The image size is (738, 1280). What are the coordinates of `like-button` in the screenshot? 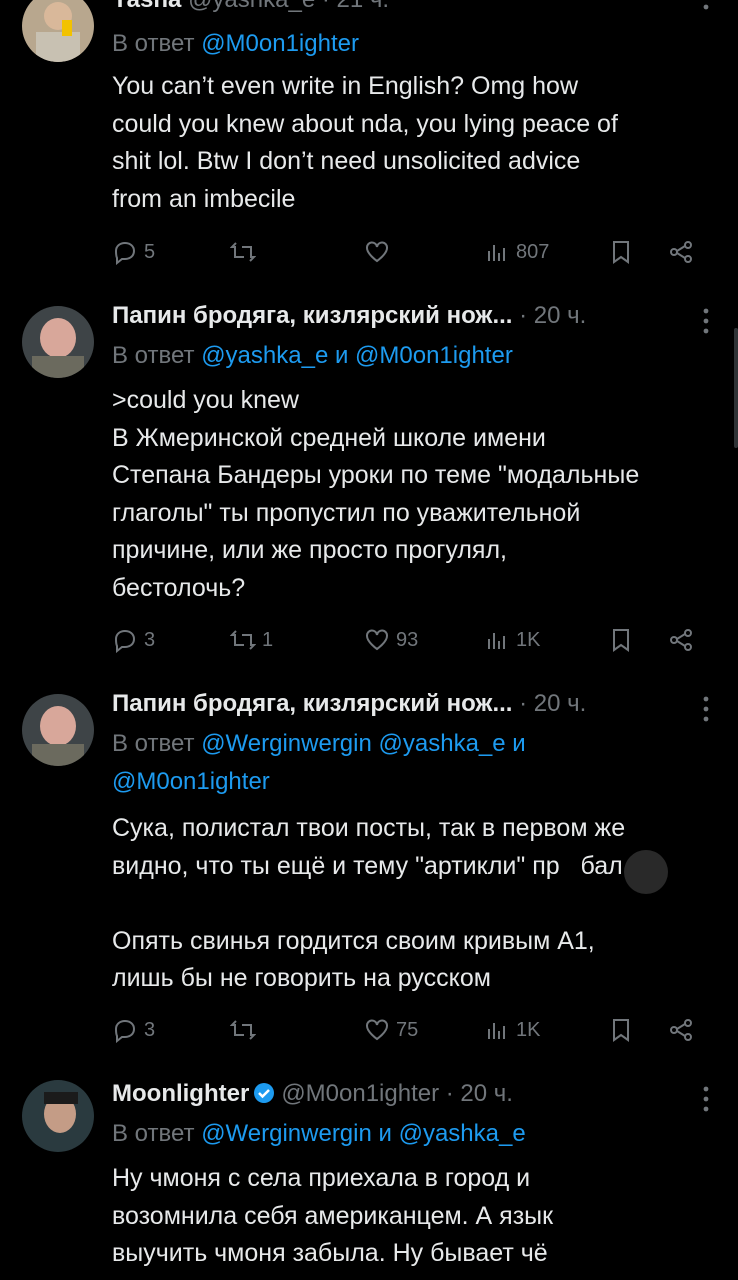 It's located at (380, 252).